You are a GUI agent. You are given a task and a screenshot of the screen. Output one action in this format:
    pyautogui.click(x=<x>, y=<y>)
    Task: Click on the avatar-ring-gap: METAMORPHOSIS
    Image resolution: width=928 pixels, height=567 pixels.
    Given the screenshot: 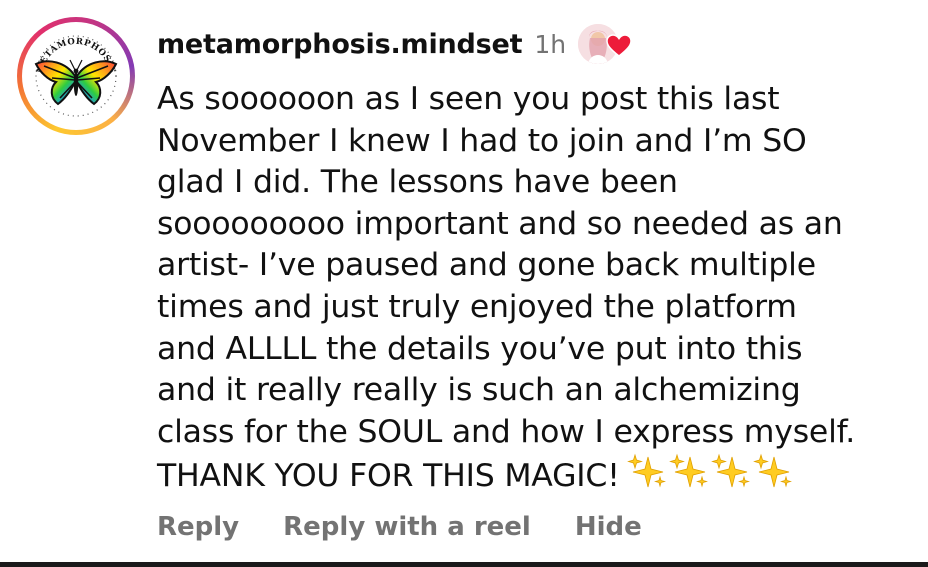 What is the action you would take?
    pyautogui.click(x=76, y=76)
    